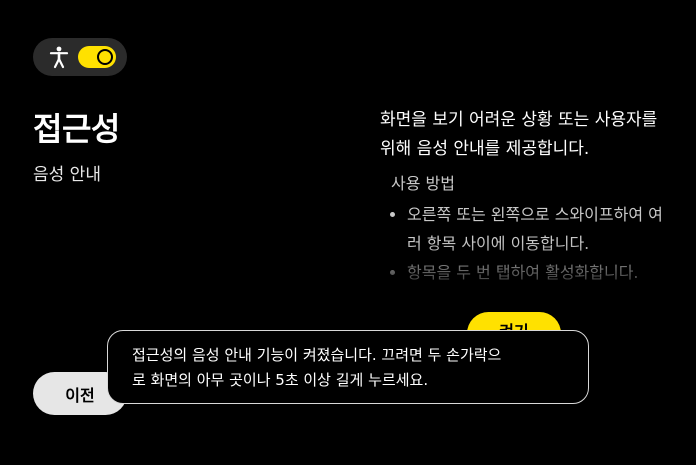 This screenshot has width=696, height=465. Describe the element at coordinates (485, 149) in the screenshot. I see `description-line: 위해 음성 안내를 제공합니다.` at that location.